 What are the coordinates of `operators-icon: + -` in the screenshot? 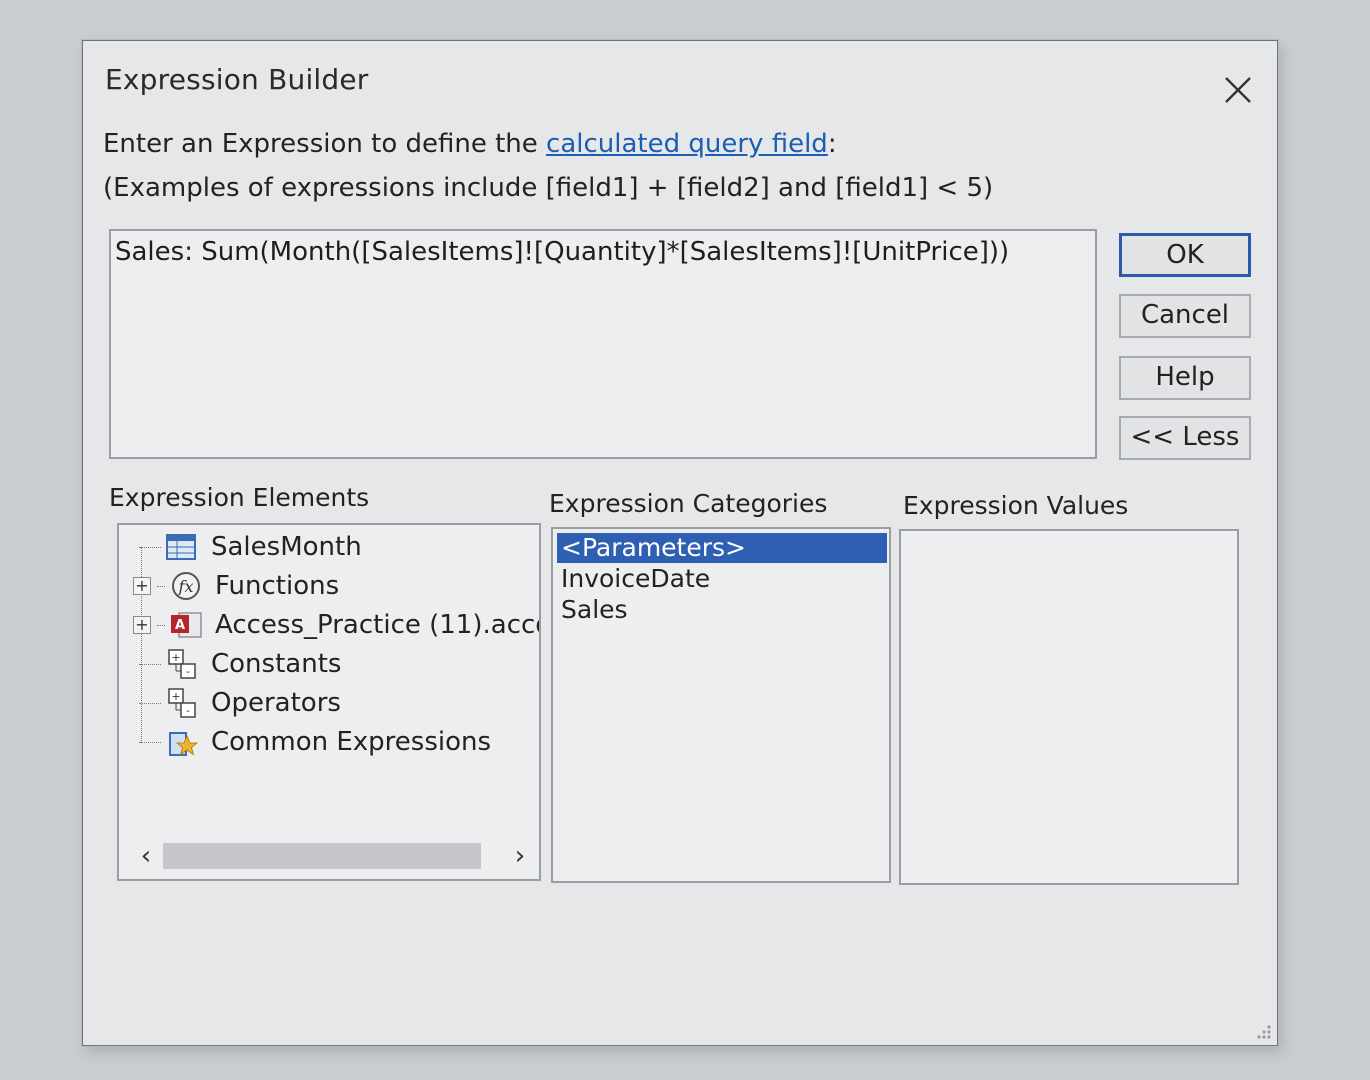 It's located at (182, 703).